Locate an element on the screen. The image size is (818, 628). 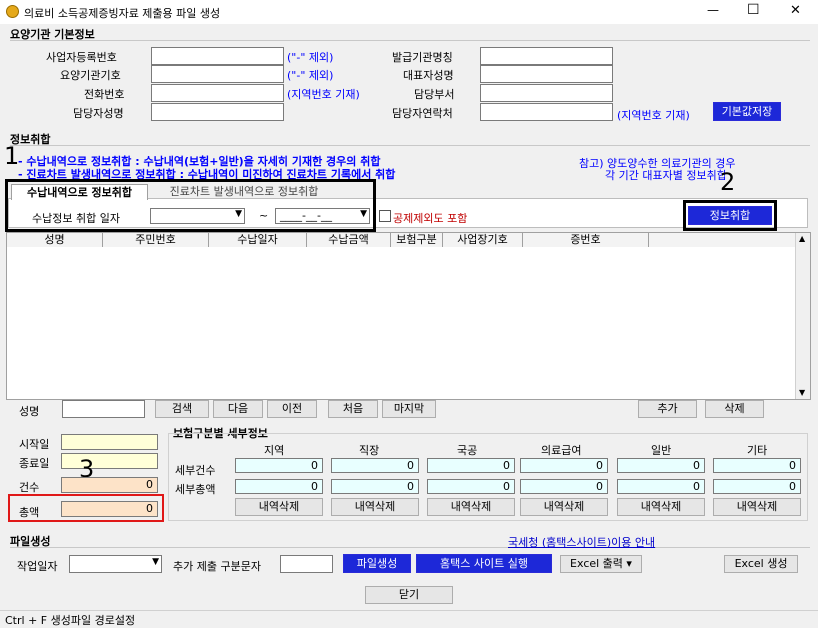
prev-button: 이전 is located at coordinates (292, 409).